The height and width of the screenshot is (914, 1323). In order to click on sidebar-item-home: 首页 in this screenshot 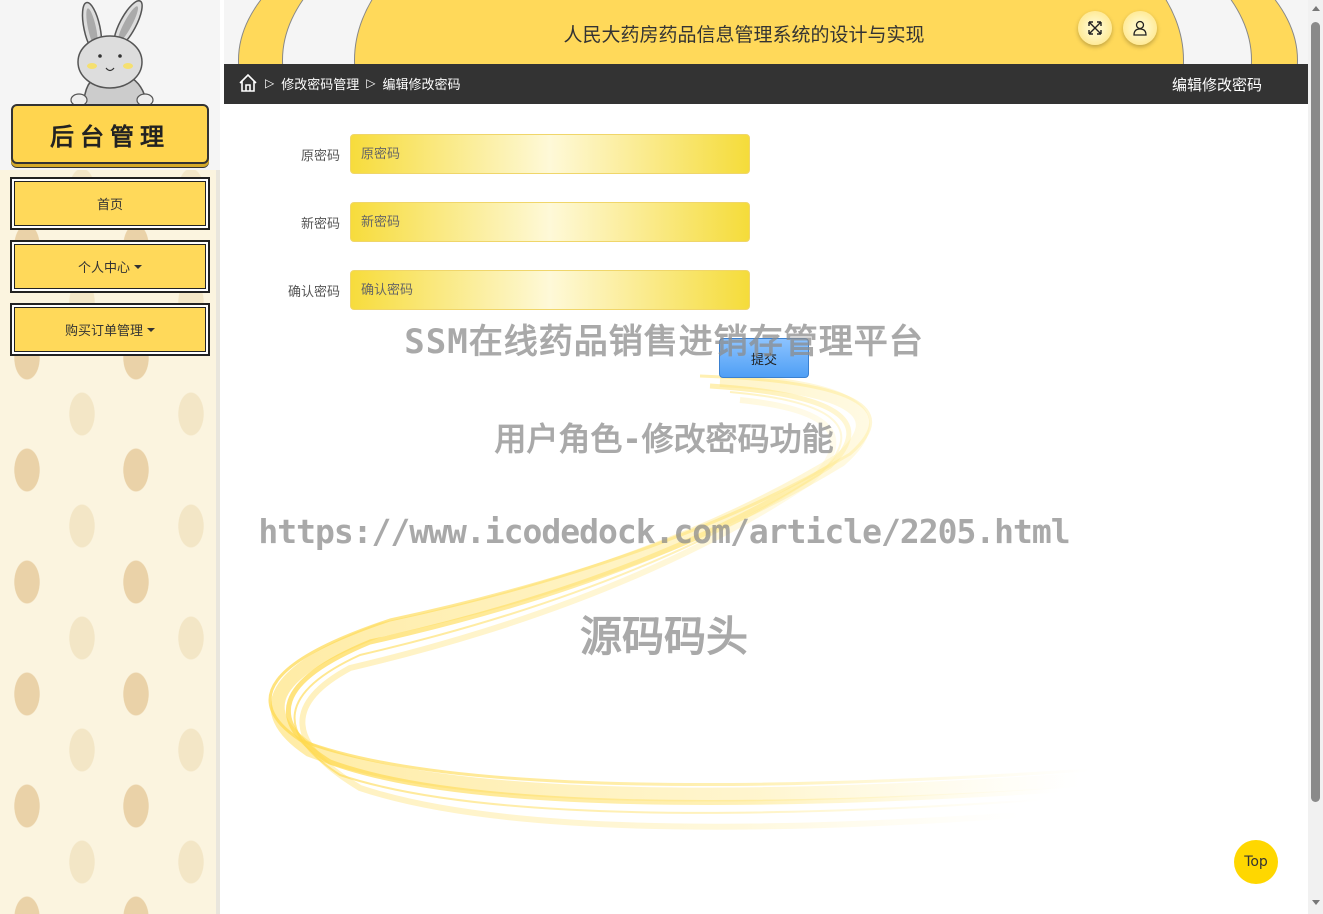, I will do `click(110, 203)`.